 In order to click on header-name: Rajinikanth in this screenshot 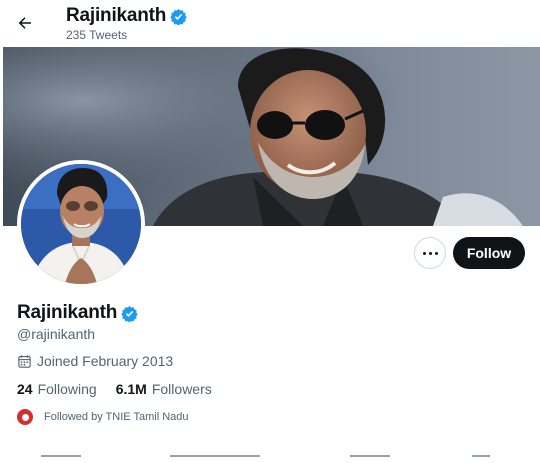, I will do `click(116, 15)`.